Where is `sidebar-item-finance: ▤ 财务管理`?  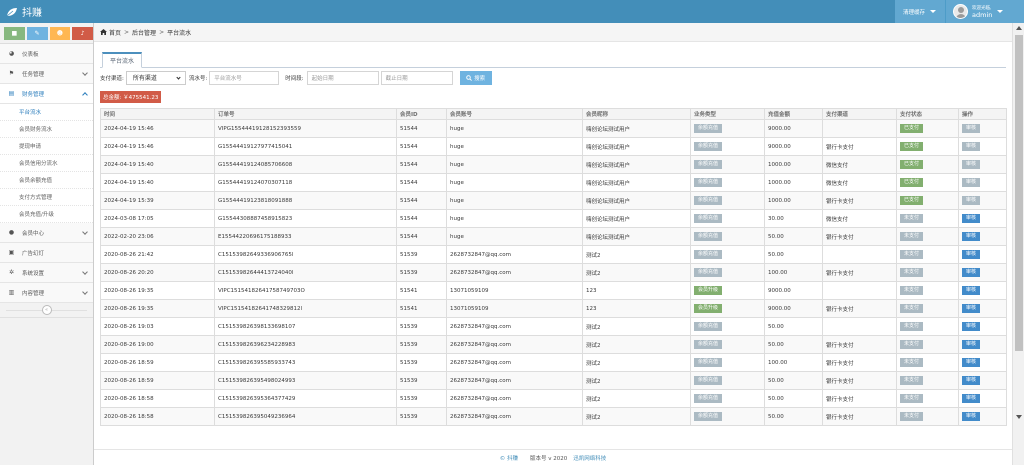 sidebar-item-finance: ▤ 财务管理 is located at coordinates (46, 94).